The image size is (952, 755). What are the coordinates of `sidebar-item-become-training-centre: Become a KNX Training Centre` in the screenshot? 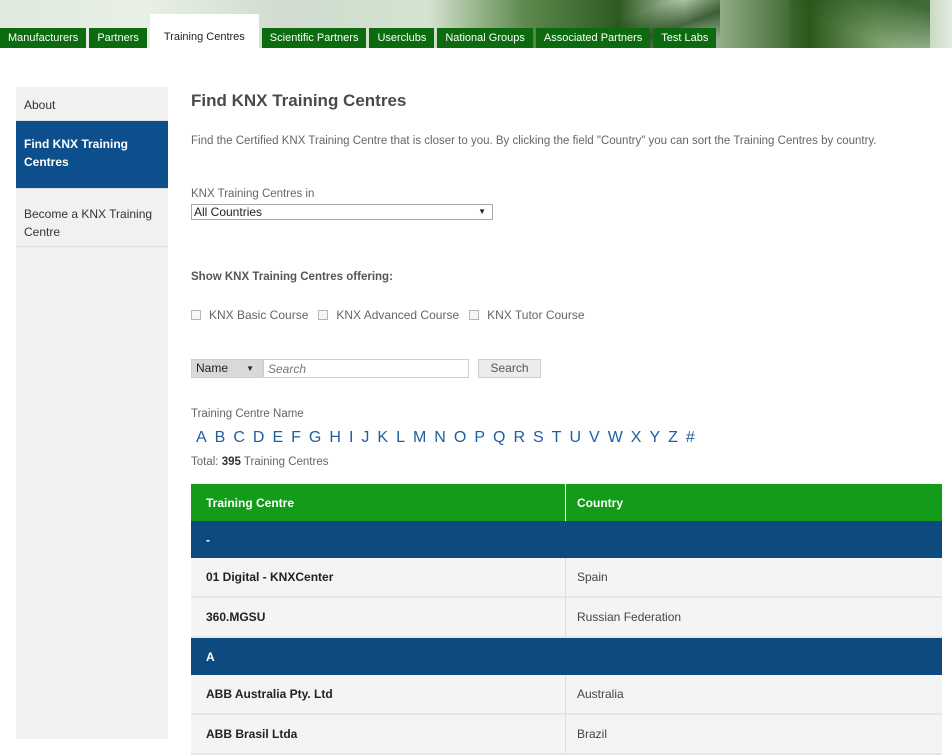 It's located at (92, 218).